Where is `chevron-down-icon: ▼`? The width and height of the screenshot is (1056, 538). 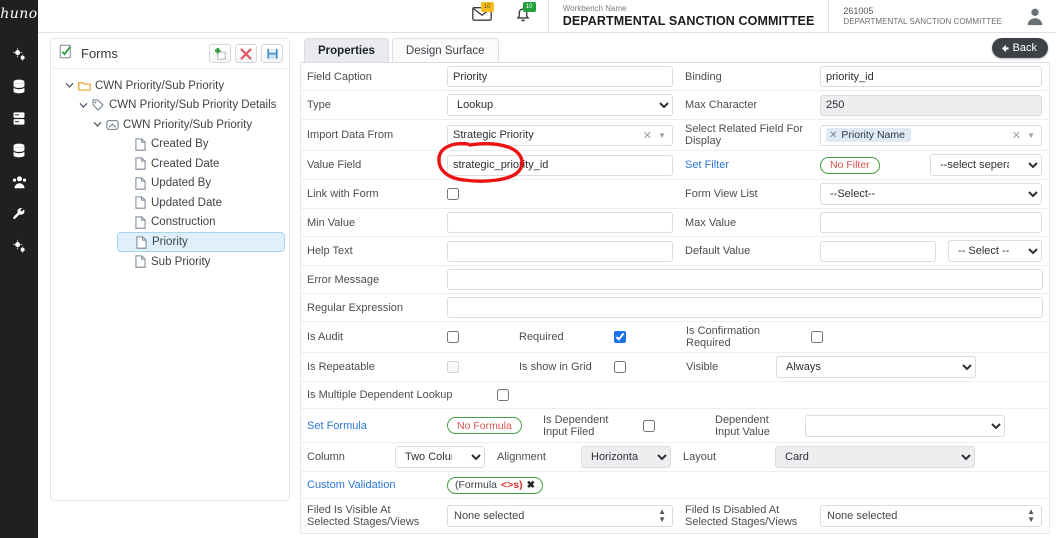 chevron-down-icon: ▼ is located at coordinates (662, 135).